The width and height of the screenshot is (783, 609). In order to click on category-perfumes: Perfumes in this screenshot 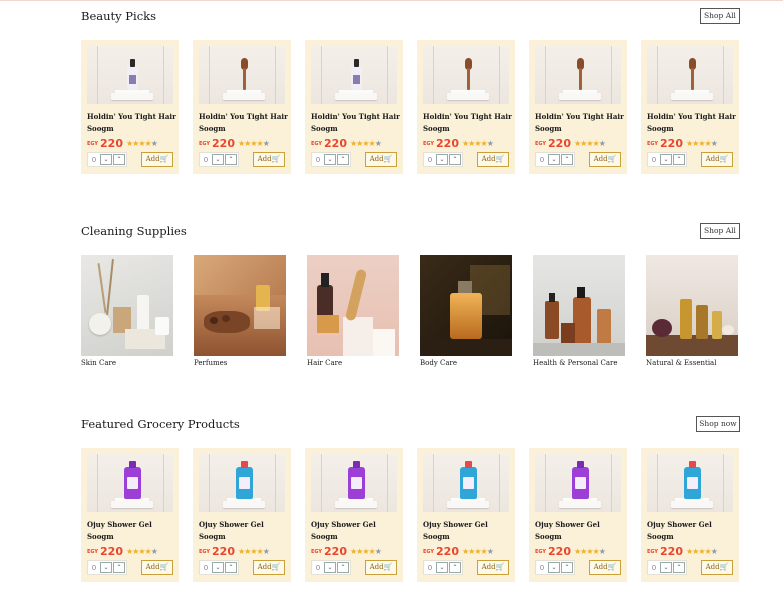, I will do `click(240, 311)`.